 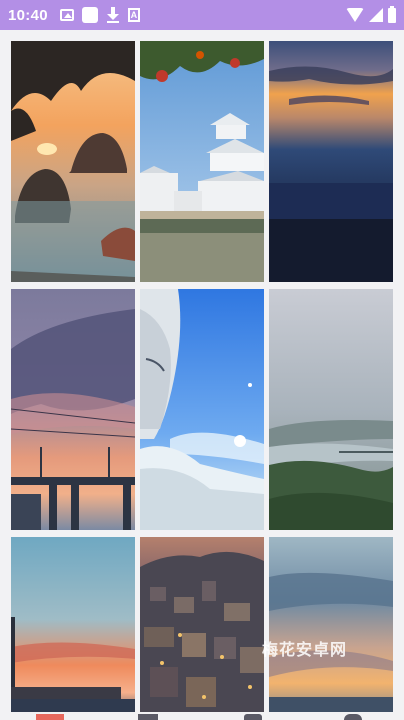 What do you see at coordinates (66, 15) in the screenshot?
I see `image-icon` at bounding box center [66, 15].